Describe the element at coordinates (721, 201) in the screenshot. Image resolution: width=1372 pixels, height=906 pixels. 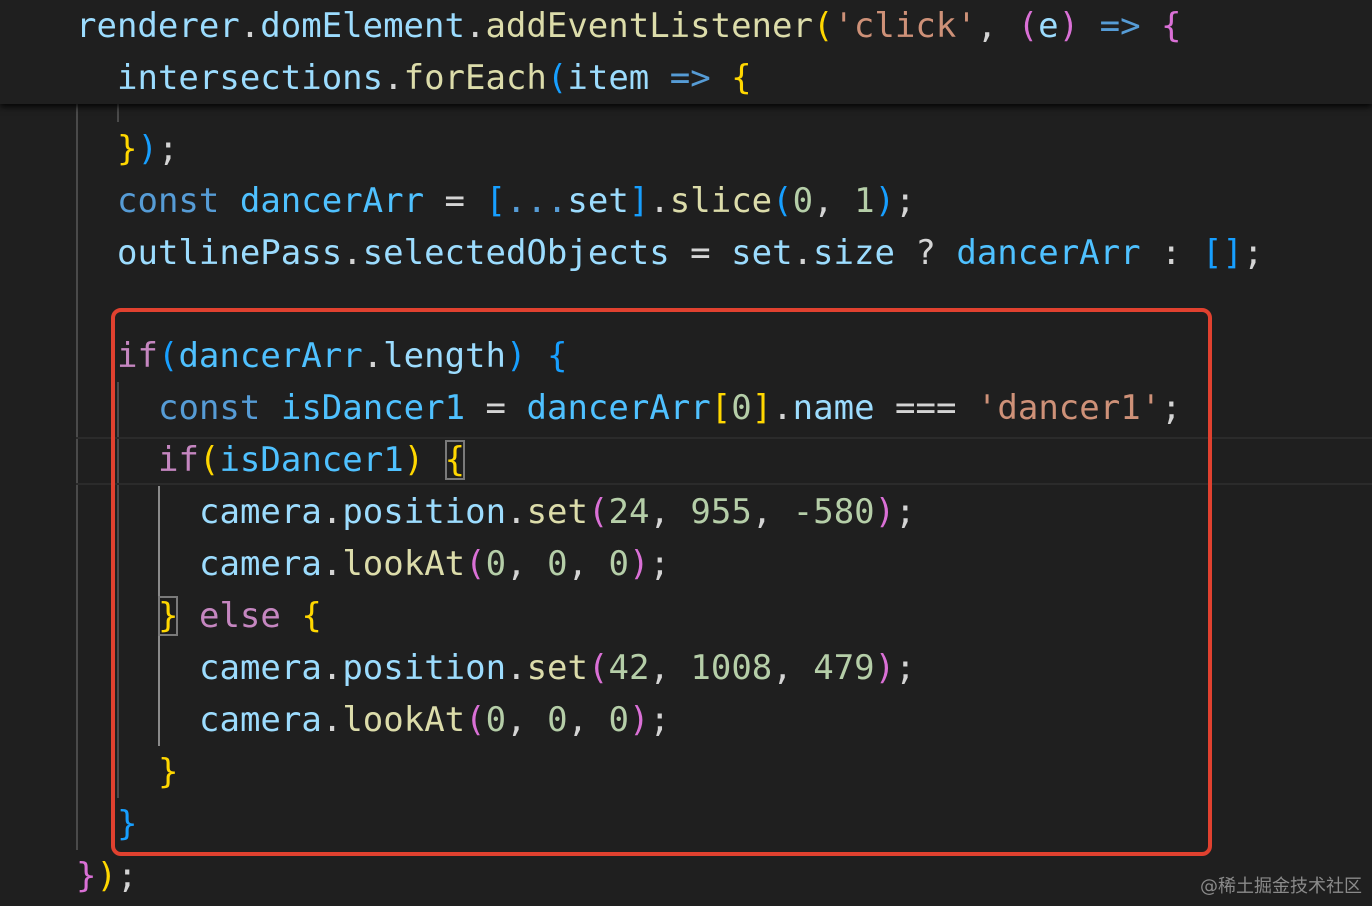
I see `token-slice: slice` at that location.